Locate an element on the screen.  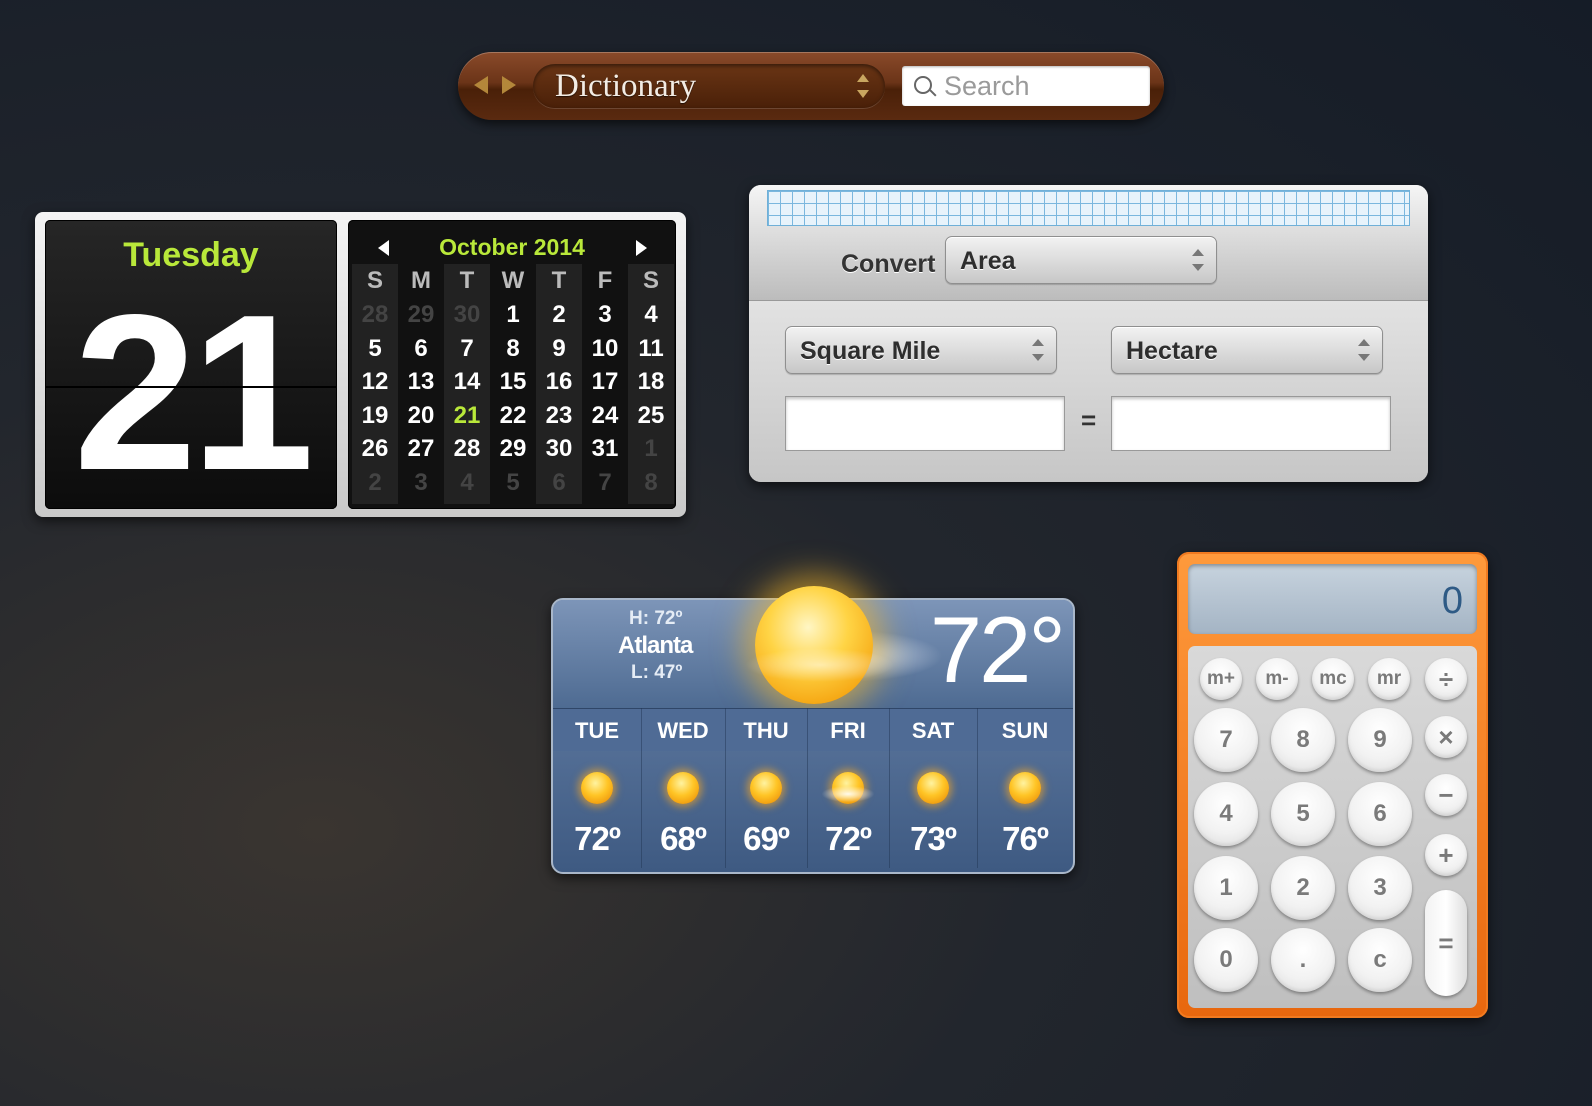
calculator-widget: 0 m+ m- mc mr ÷ × − + = 789 456 123 0.c is located at coordinates (1332, 785).